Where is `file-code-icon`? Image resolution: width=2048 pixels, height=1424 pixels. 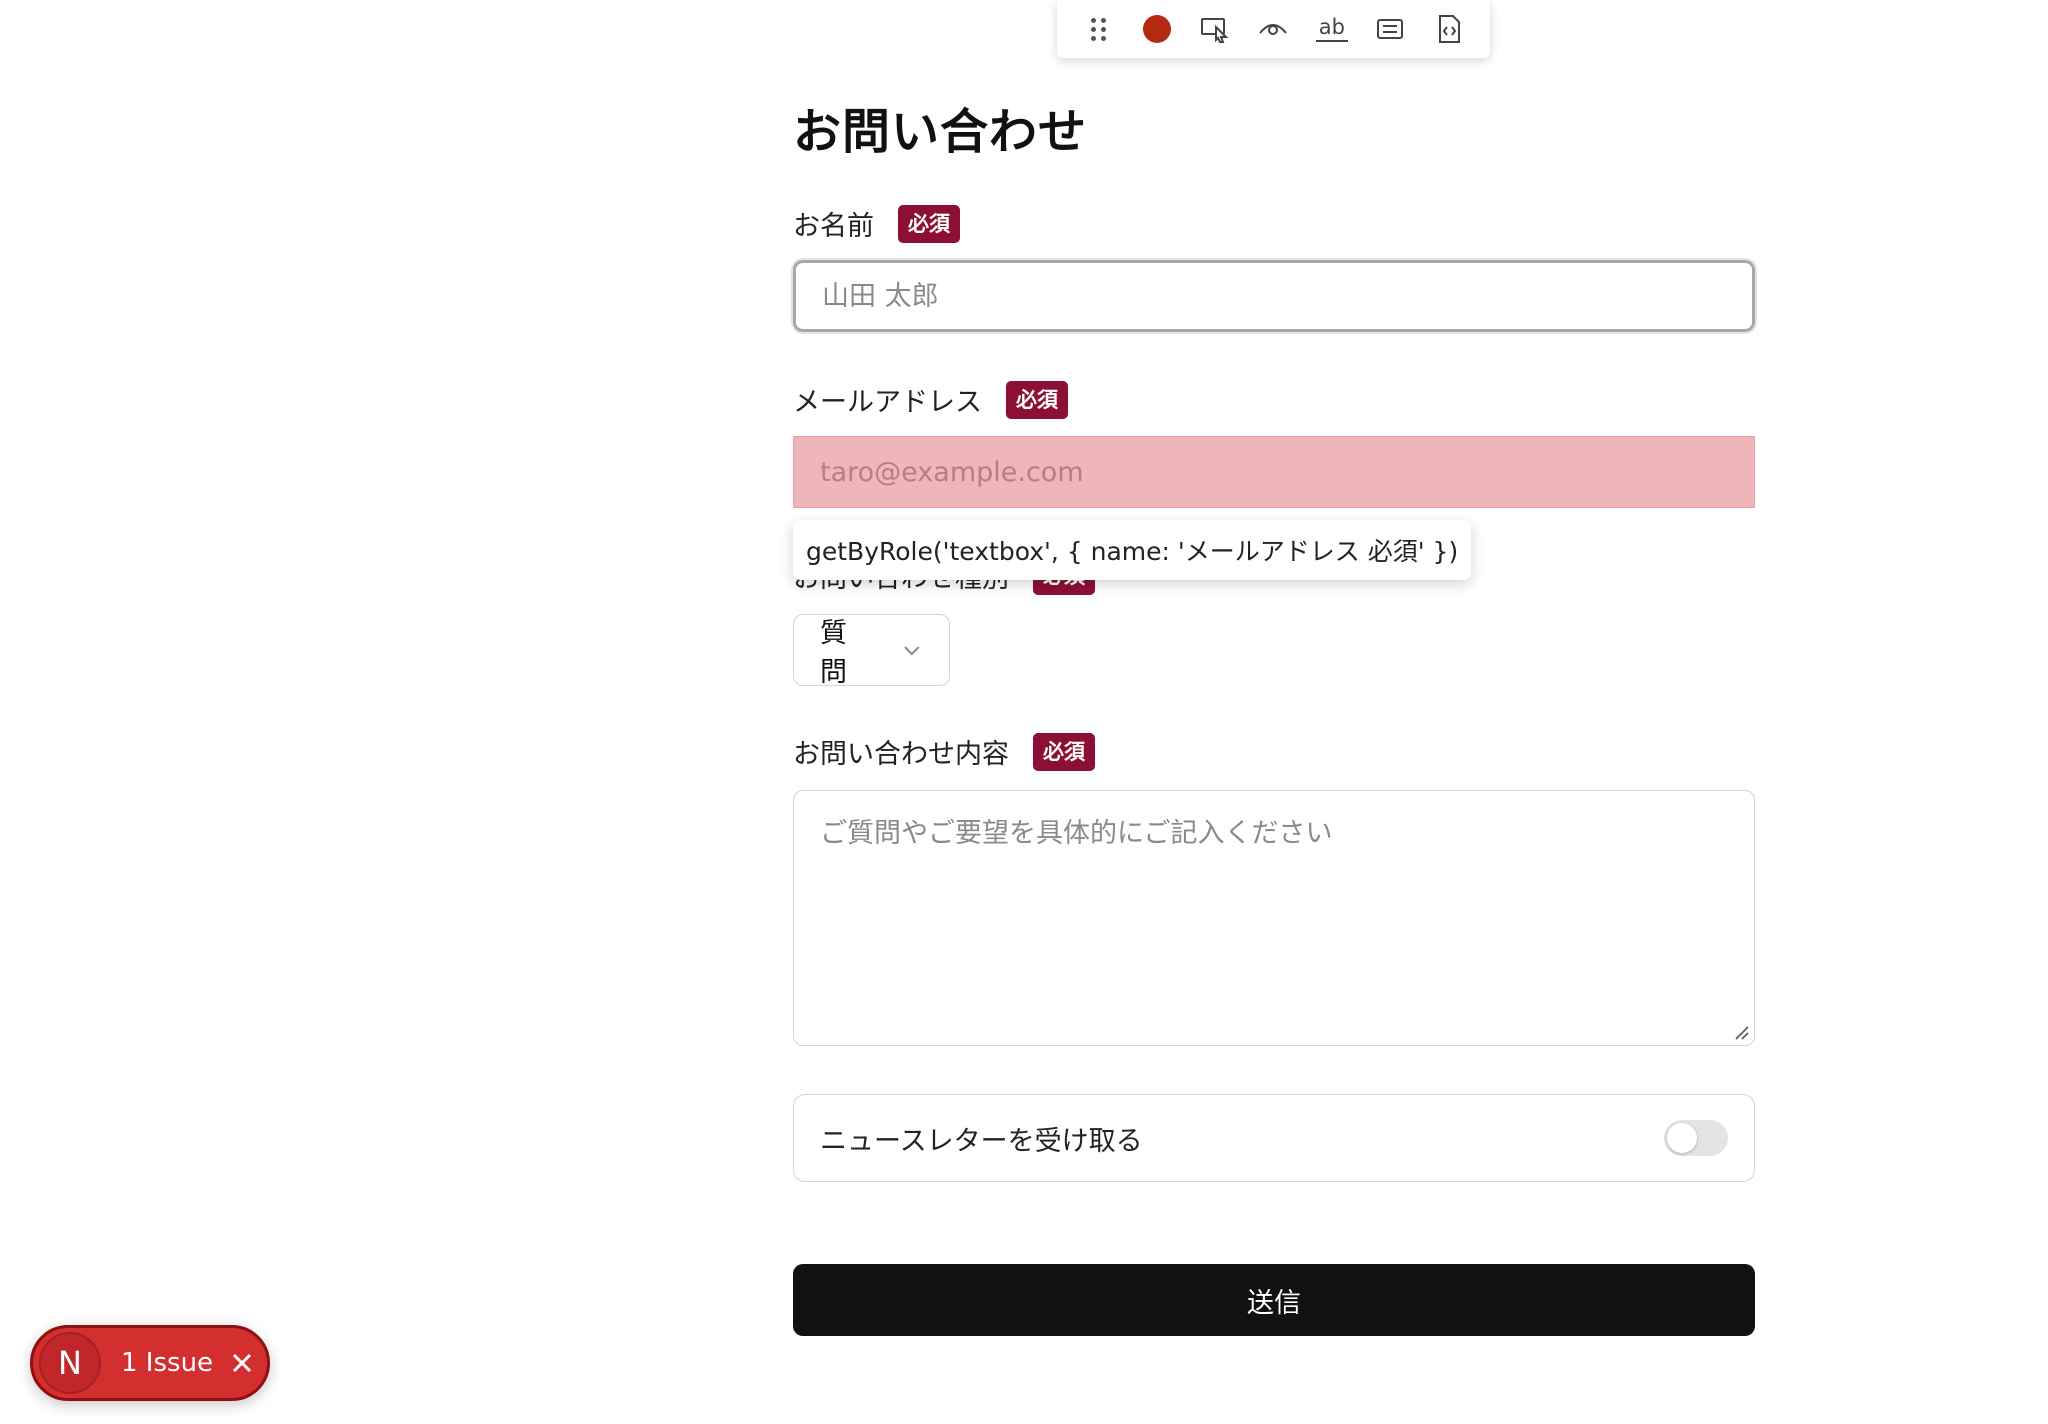
file-code-icon is located at coordinates (1449, 29).